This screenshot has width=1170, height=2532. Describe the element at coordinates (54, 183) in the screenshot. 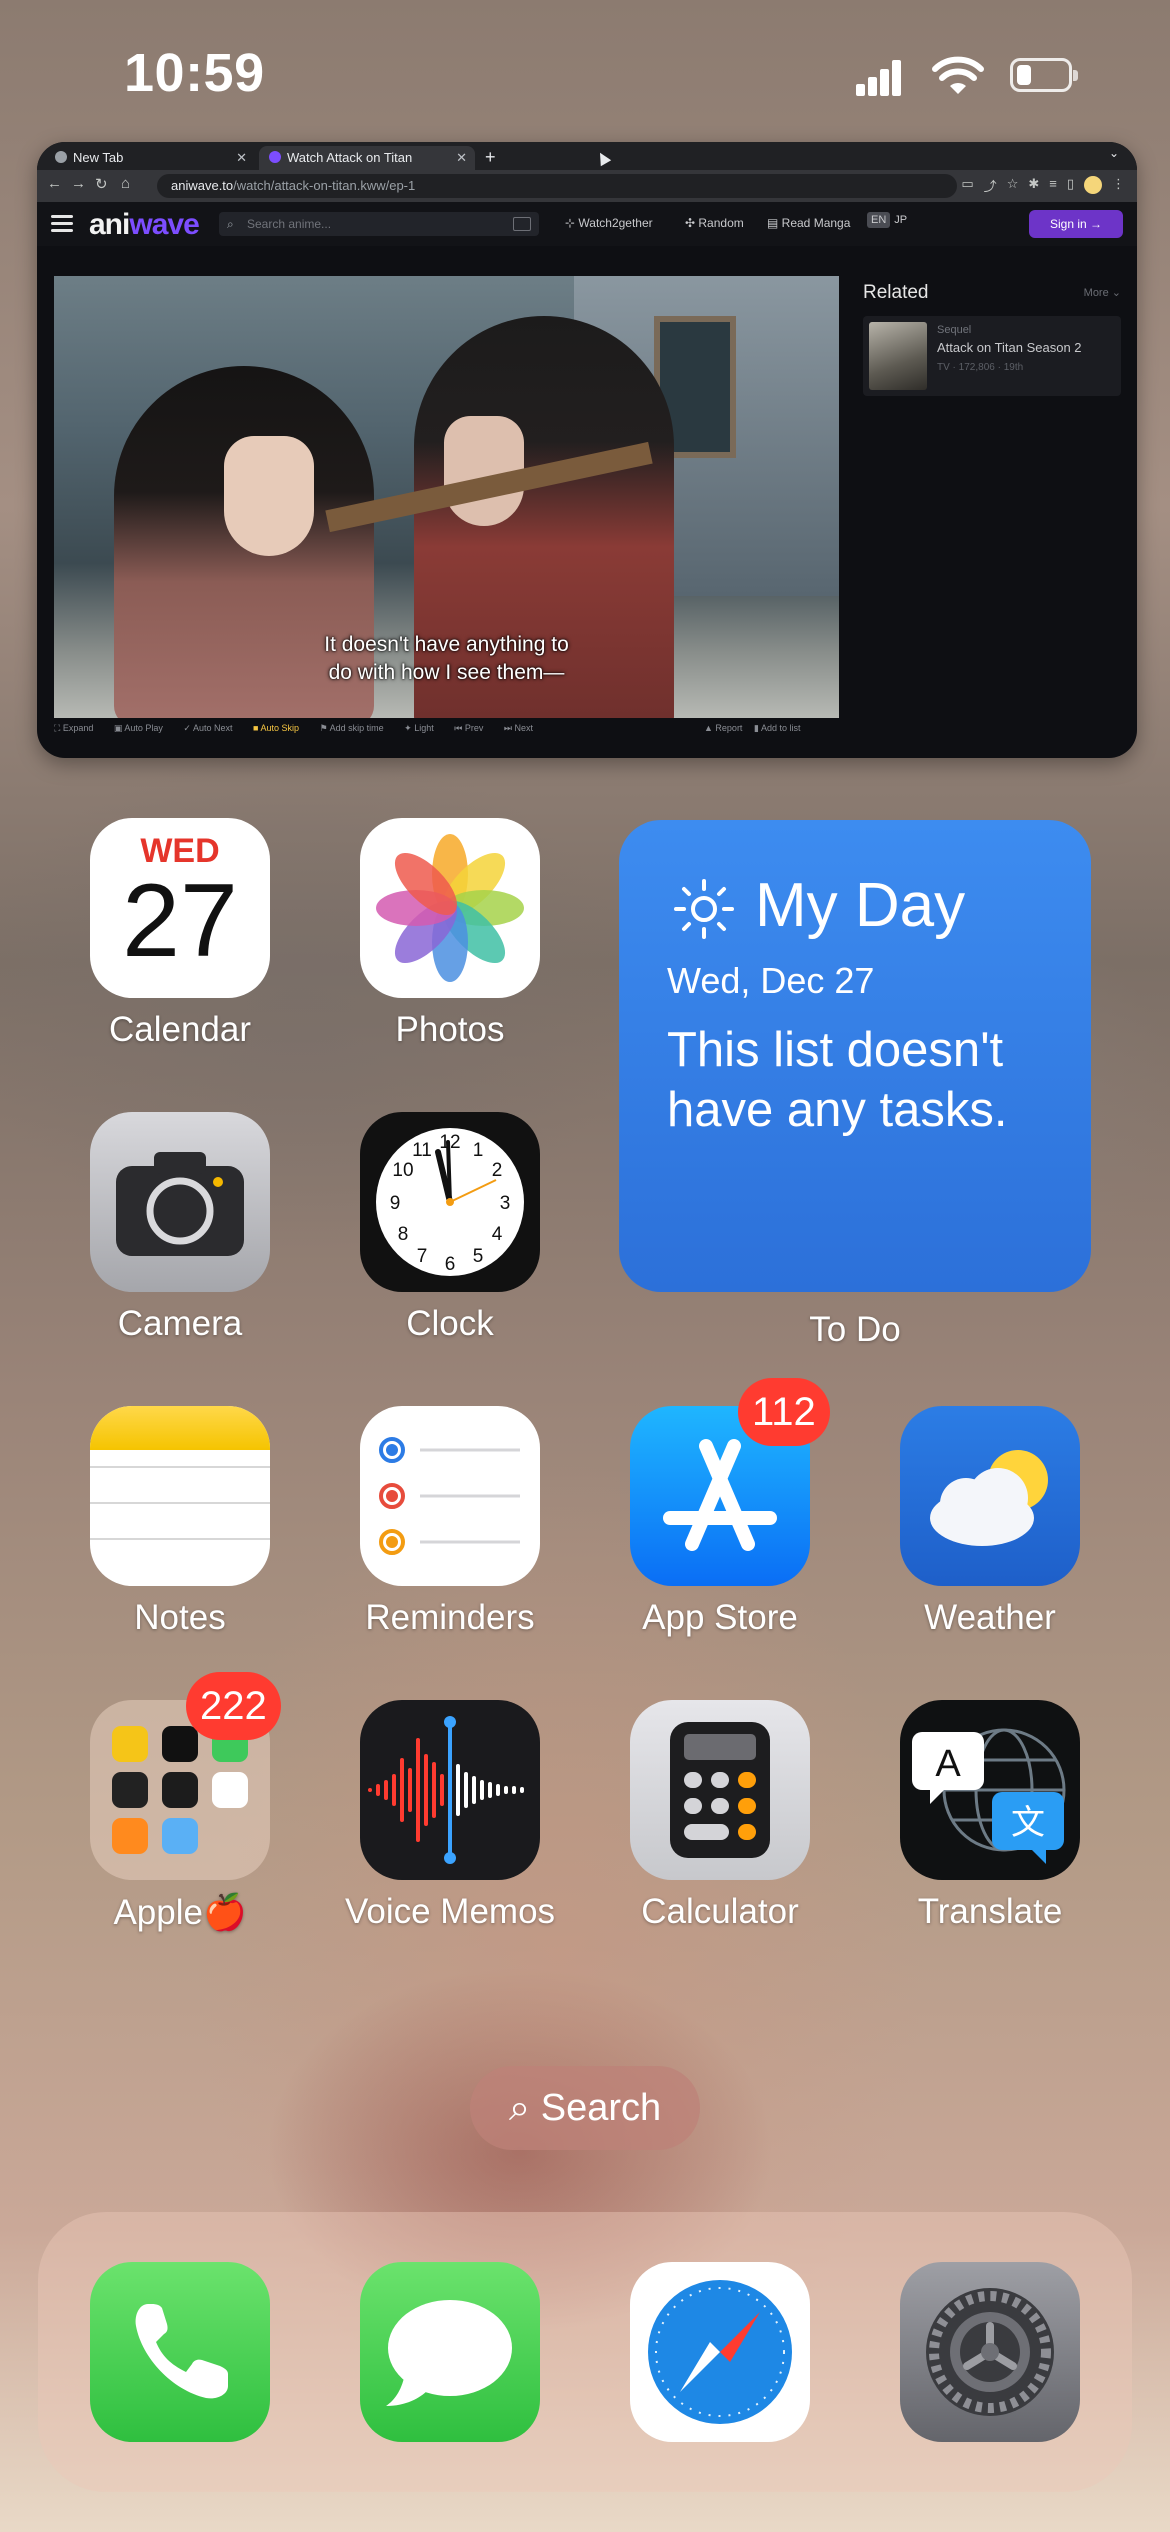

I see `back-icon: ←` at that location.